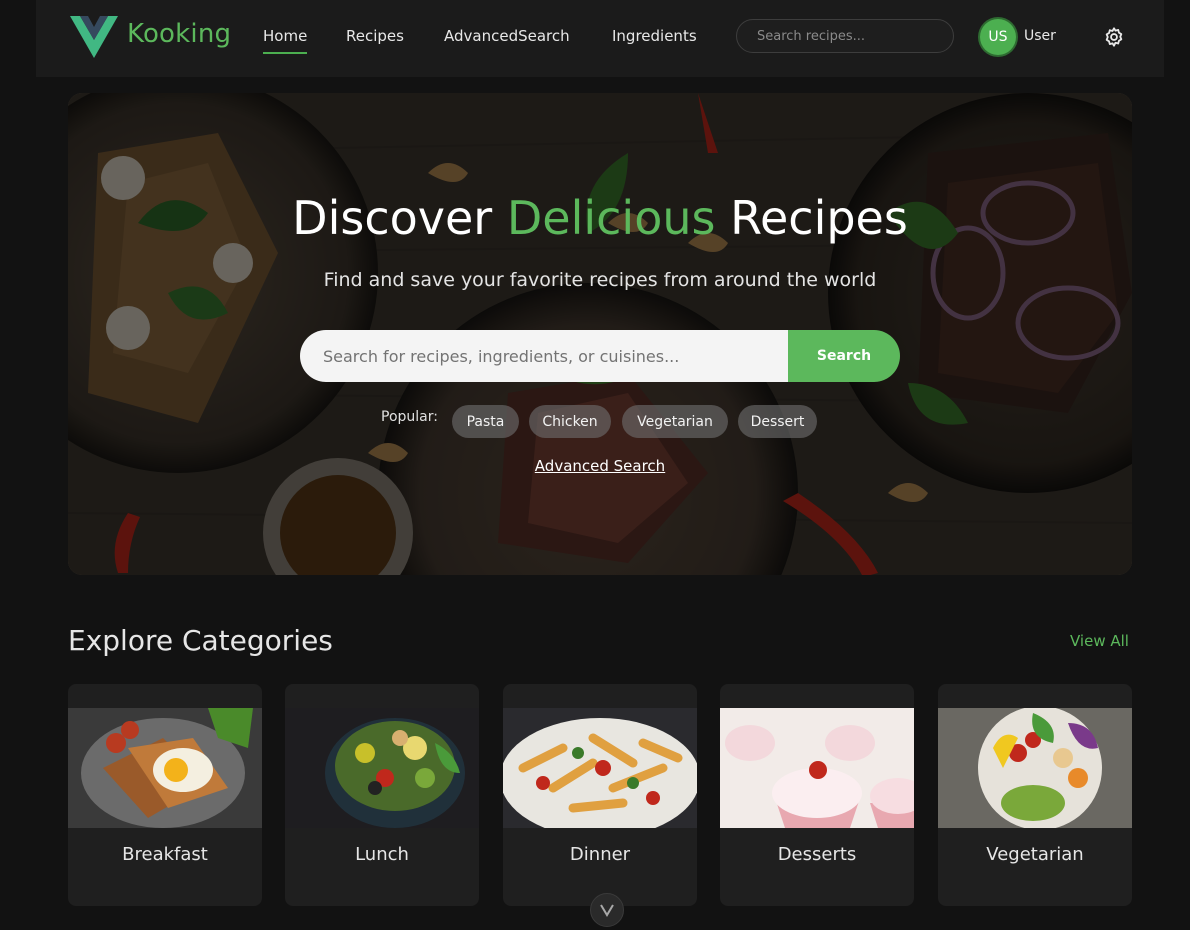  I want to click on hero-search-bar: Search, so click(600, 356).